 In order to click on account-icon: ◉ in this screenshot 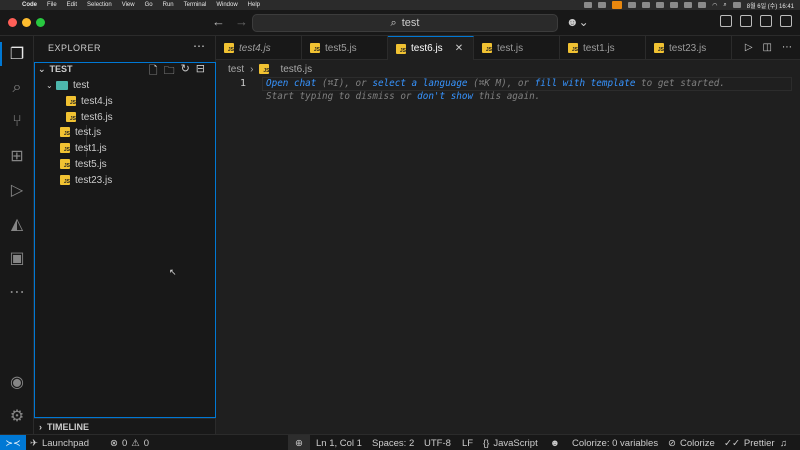, I will do `click(17, 382)`.